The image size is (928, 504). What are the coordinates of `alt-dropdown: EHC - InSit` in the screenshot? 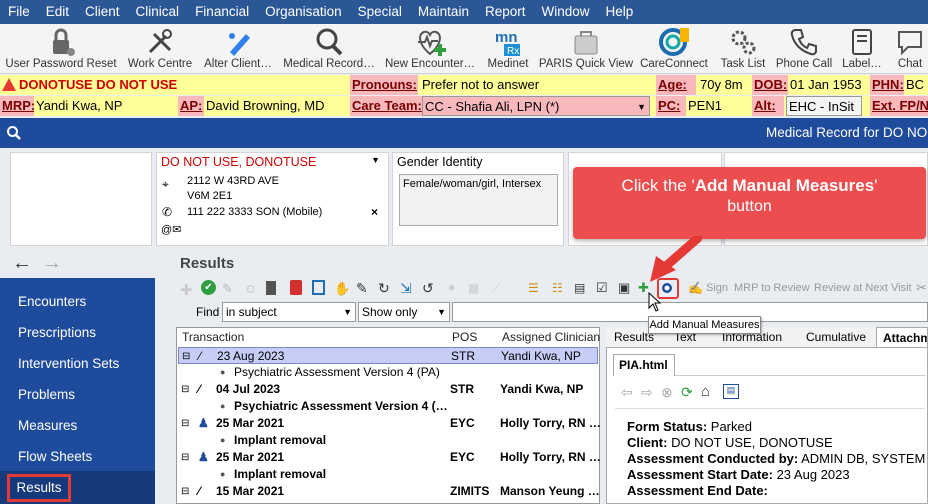 It's located at (824, 106).